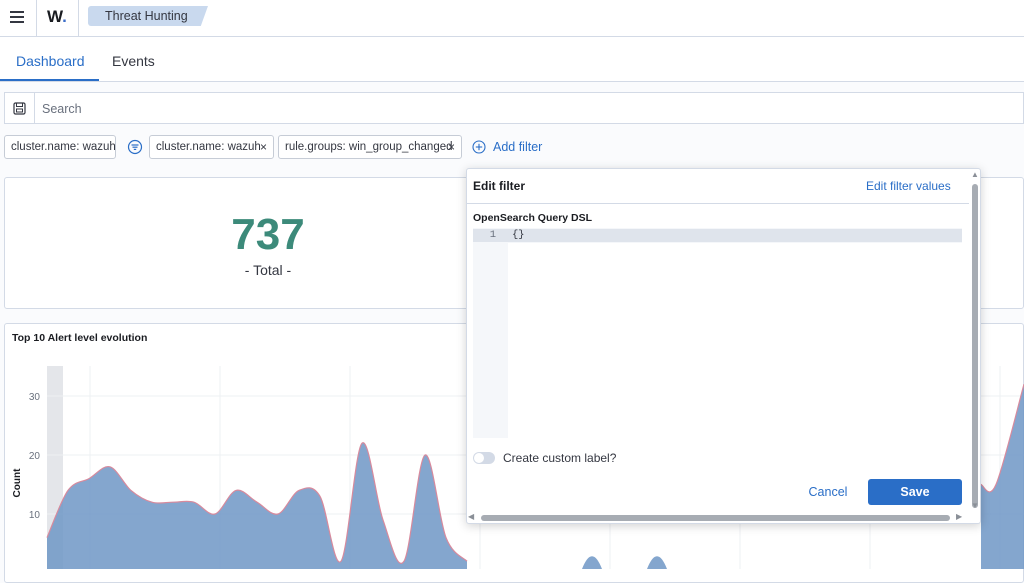 The image size is (1024, 583). Describe the element at coordinates (518, 235) in the screenshot. I see `editor-content: {}` at that location.